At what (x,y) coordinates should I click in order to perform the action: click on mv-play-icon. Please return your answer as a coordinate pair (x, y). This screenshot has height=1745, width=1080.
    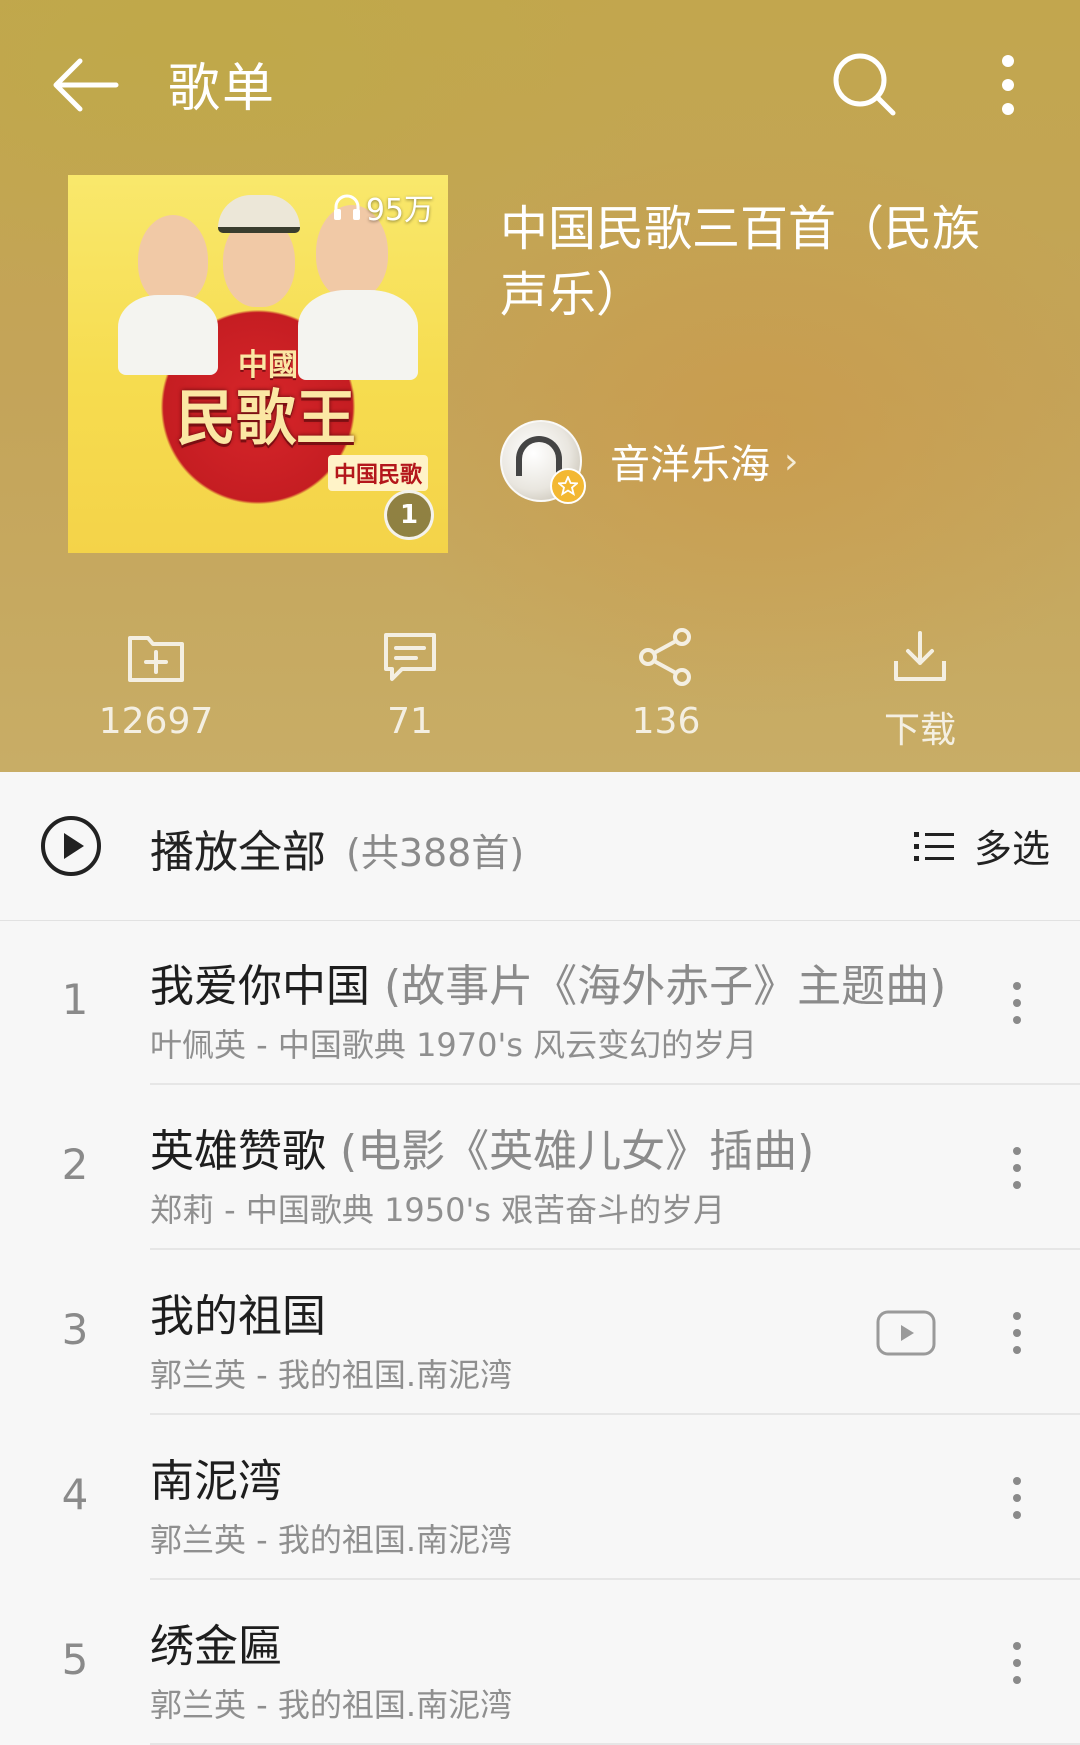
    Looking at the image, I should click on (906, 1333).